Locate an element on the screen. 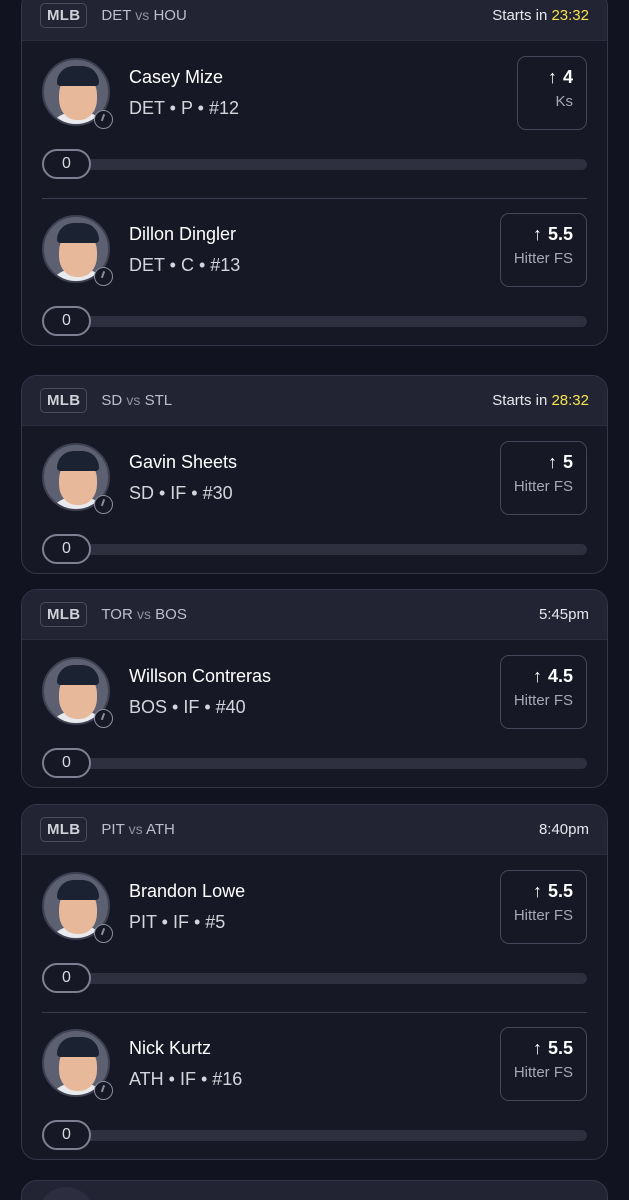  prop-line-value: 5 is located at coordinates (567, 462).